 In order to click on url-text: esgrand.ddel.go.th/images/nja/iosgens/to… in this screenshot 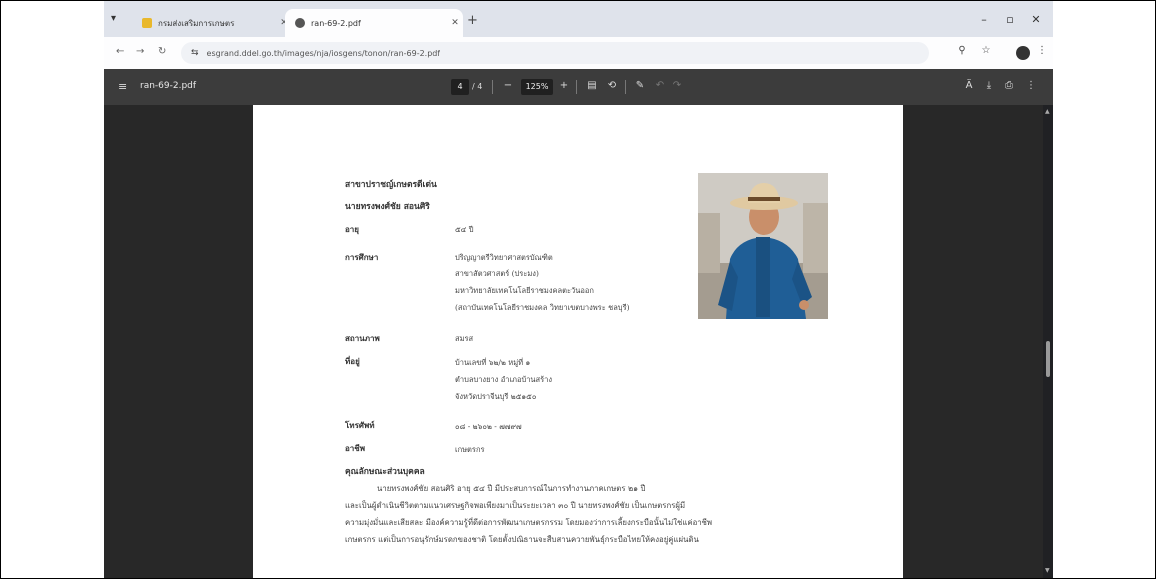, I will do `click(324, 53)`.